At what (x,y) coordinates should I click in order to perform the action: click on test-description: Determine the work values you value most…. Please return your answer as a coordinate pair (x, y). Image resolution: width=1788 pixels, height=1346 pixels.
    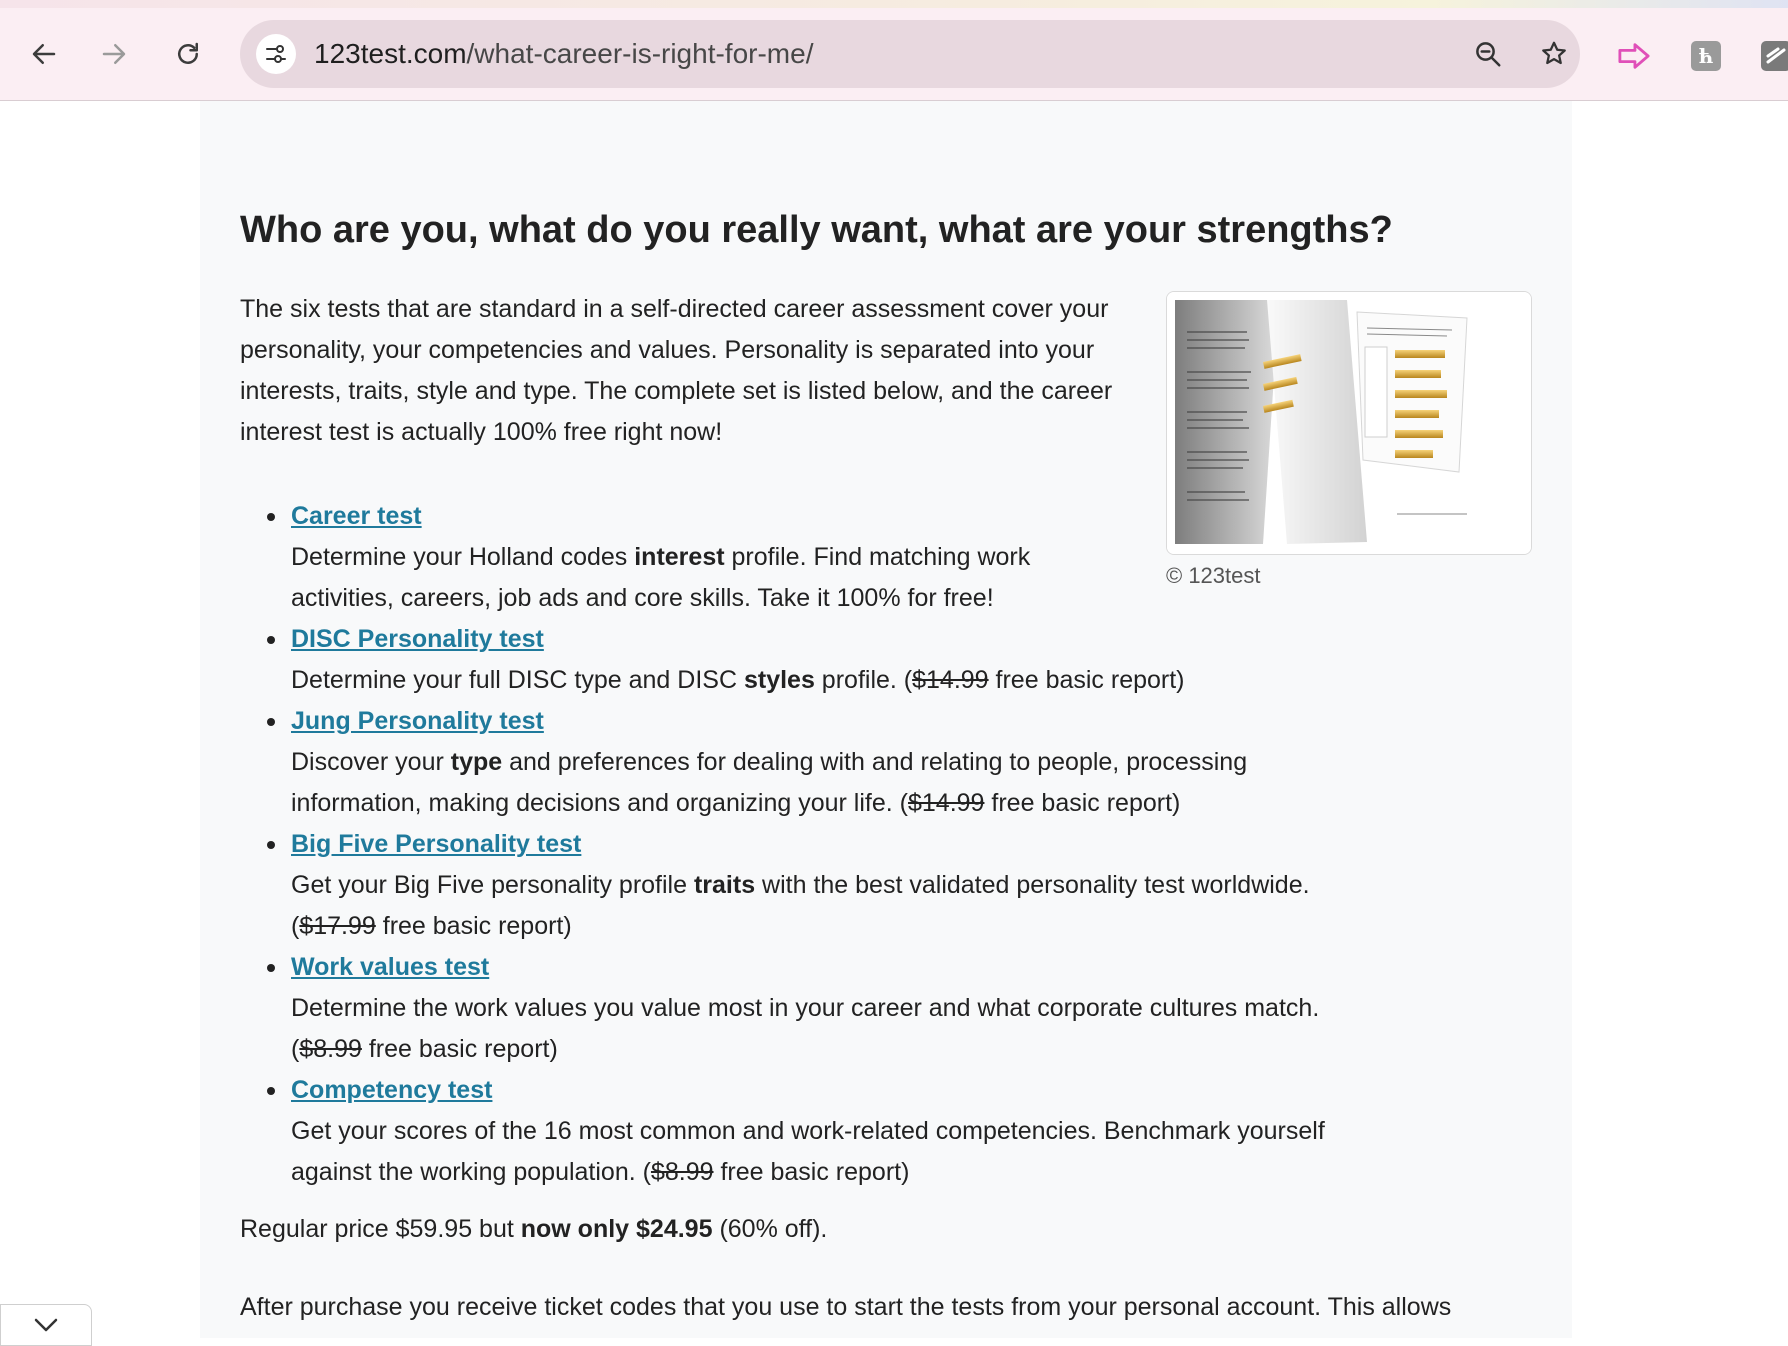
    Looking at the image, I should click on (826, 1029).